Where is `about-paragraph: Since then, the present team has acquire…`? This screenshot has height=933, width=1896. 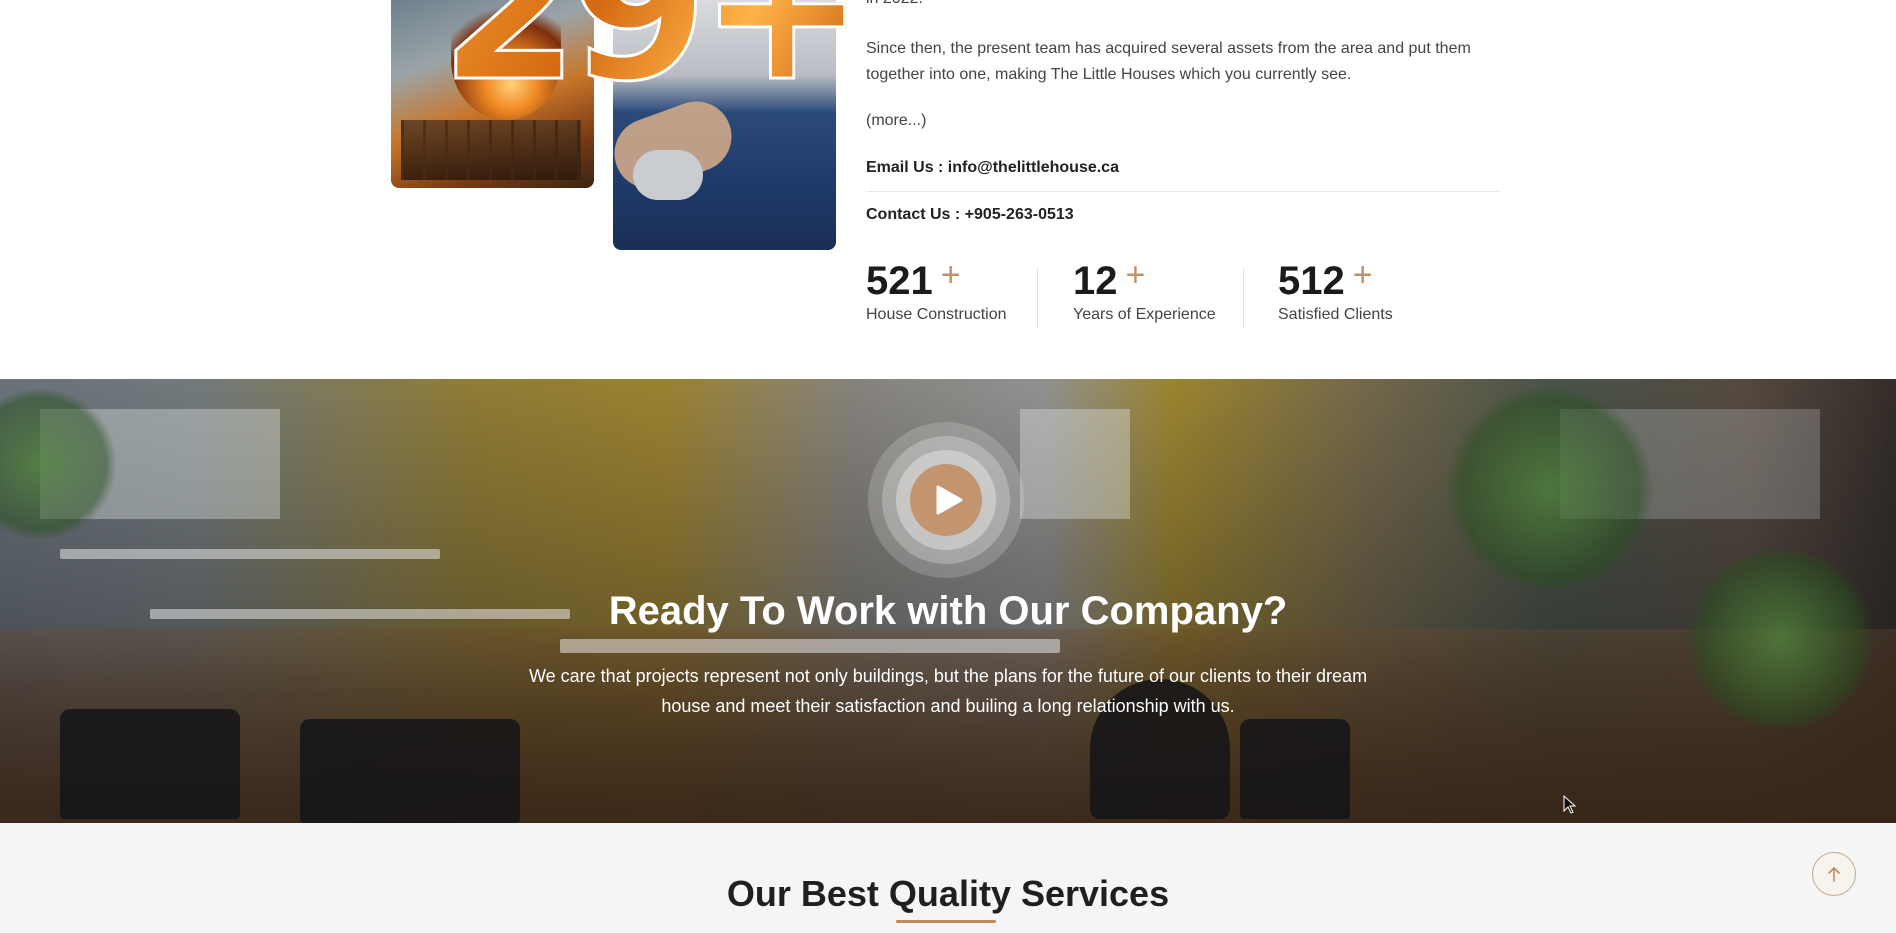 about-paragraph: Since then, the present team has acquire… is located at coordinates (1168, 61).